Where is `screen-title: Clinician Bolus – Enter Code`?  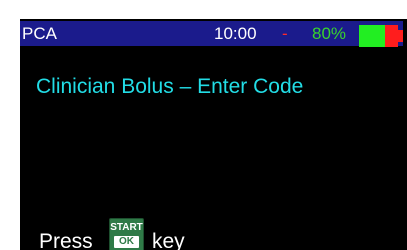
screen-title: Clinician Bolus – Enter Code is located at coordinates (170, 86).